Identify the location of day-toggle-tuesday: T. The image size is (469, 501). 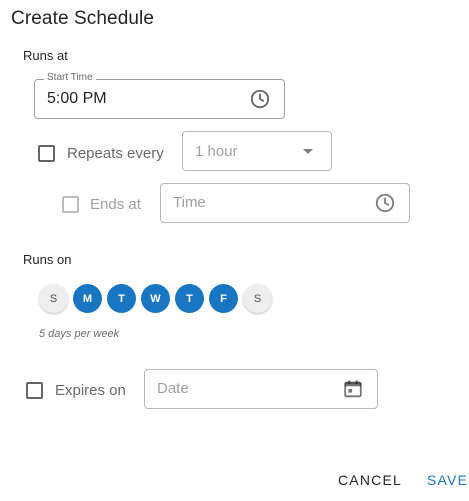
(121, 298).